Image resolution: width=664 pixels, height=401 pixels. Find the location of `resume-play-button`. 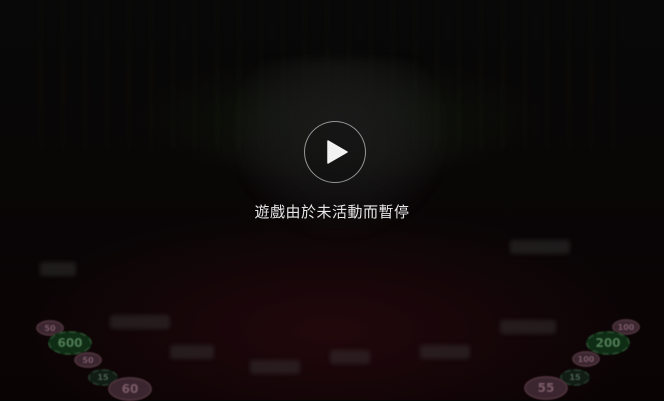

resume-play-button is located at coordinates (335, 152).